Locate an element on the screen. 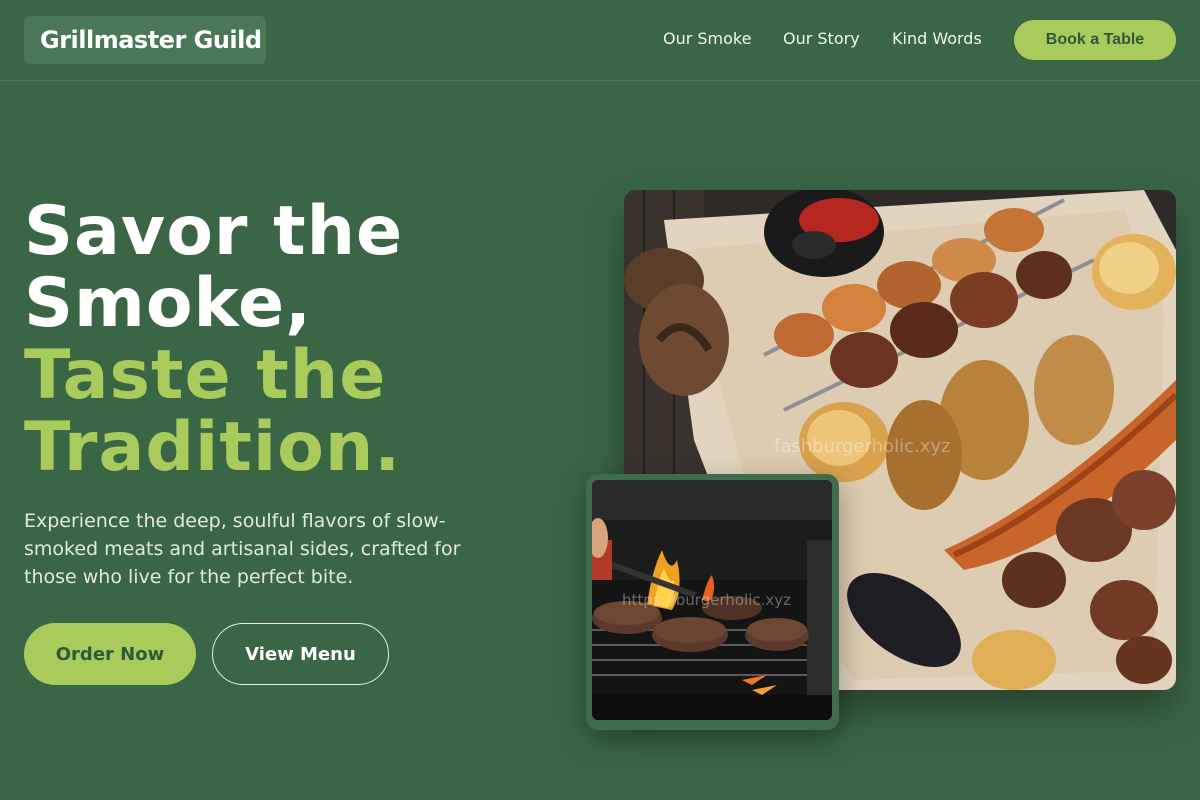  hero-title-line-4: Tradition. is located at coordinates (213, 447).